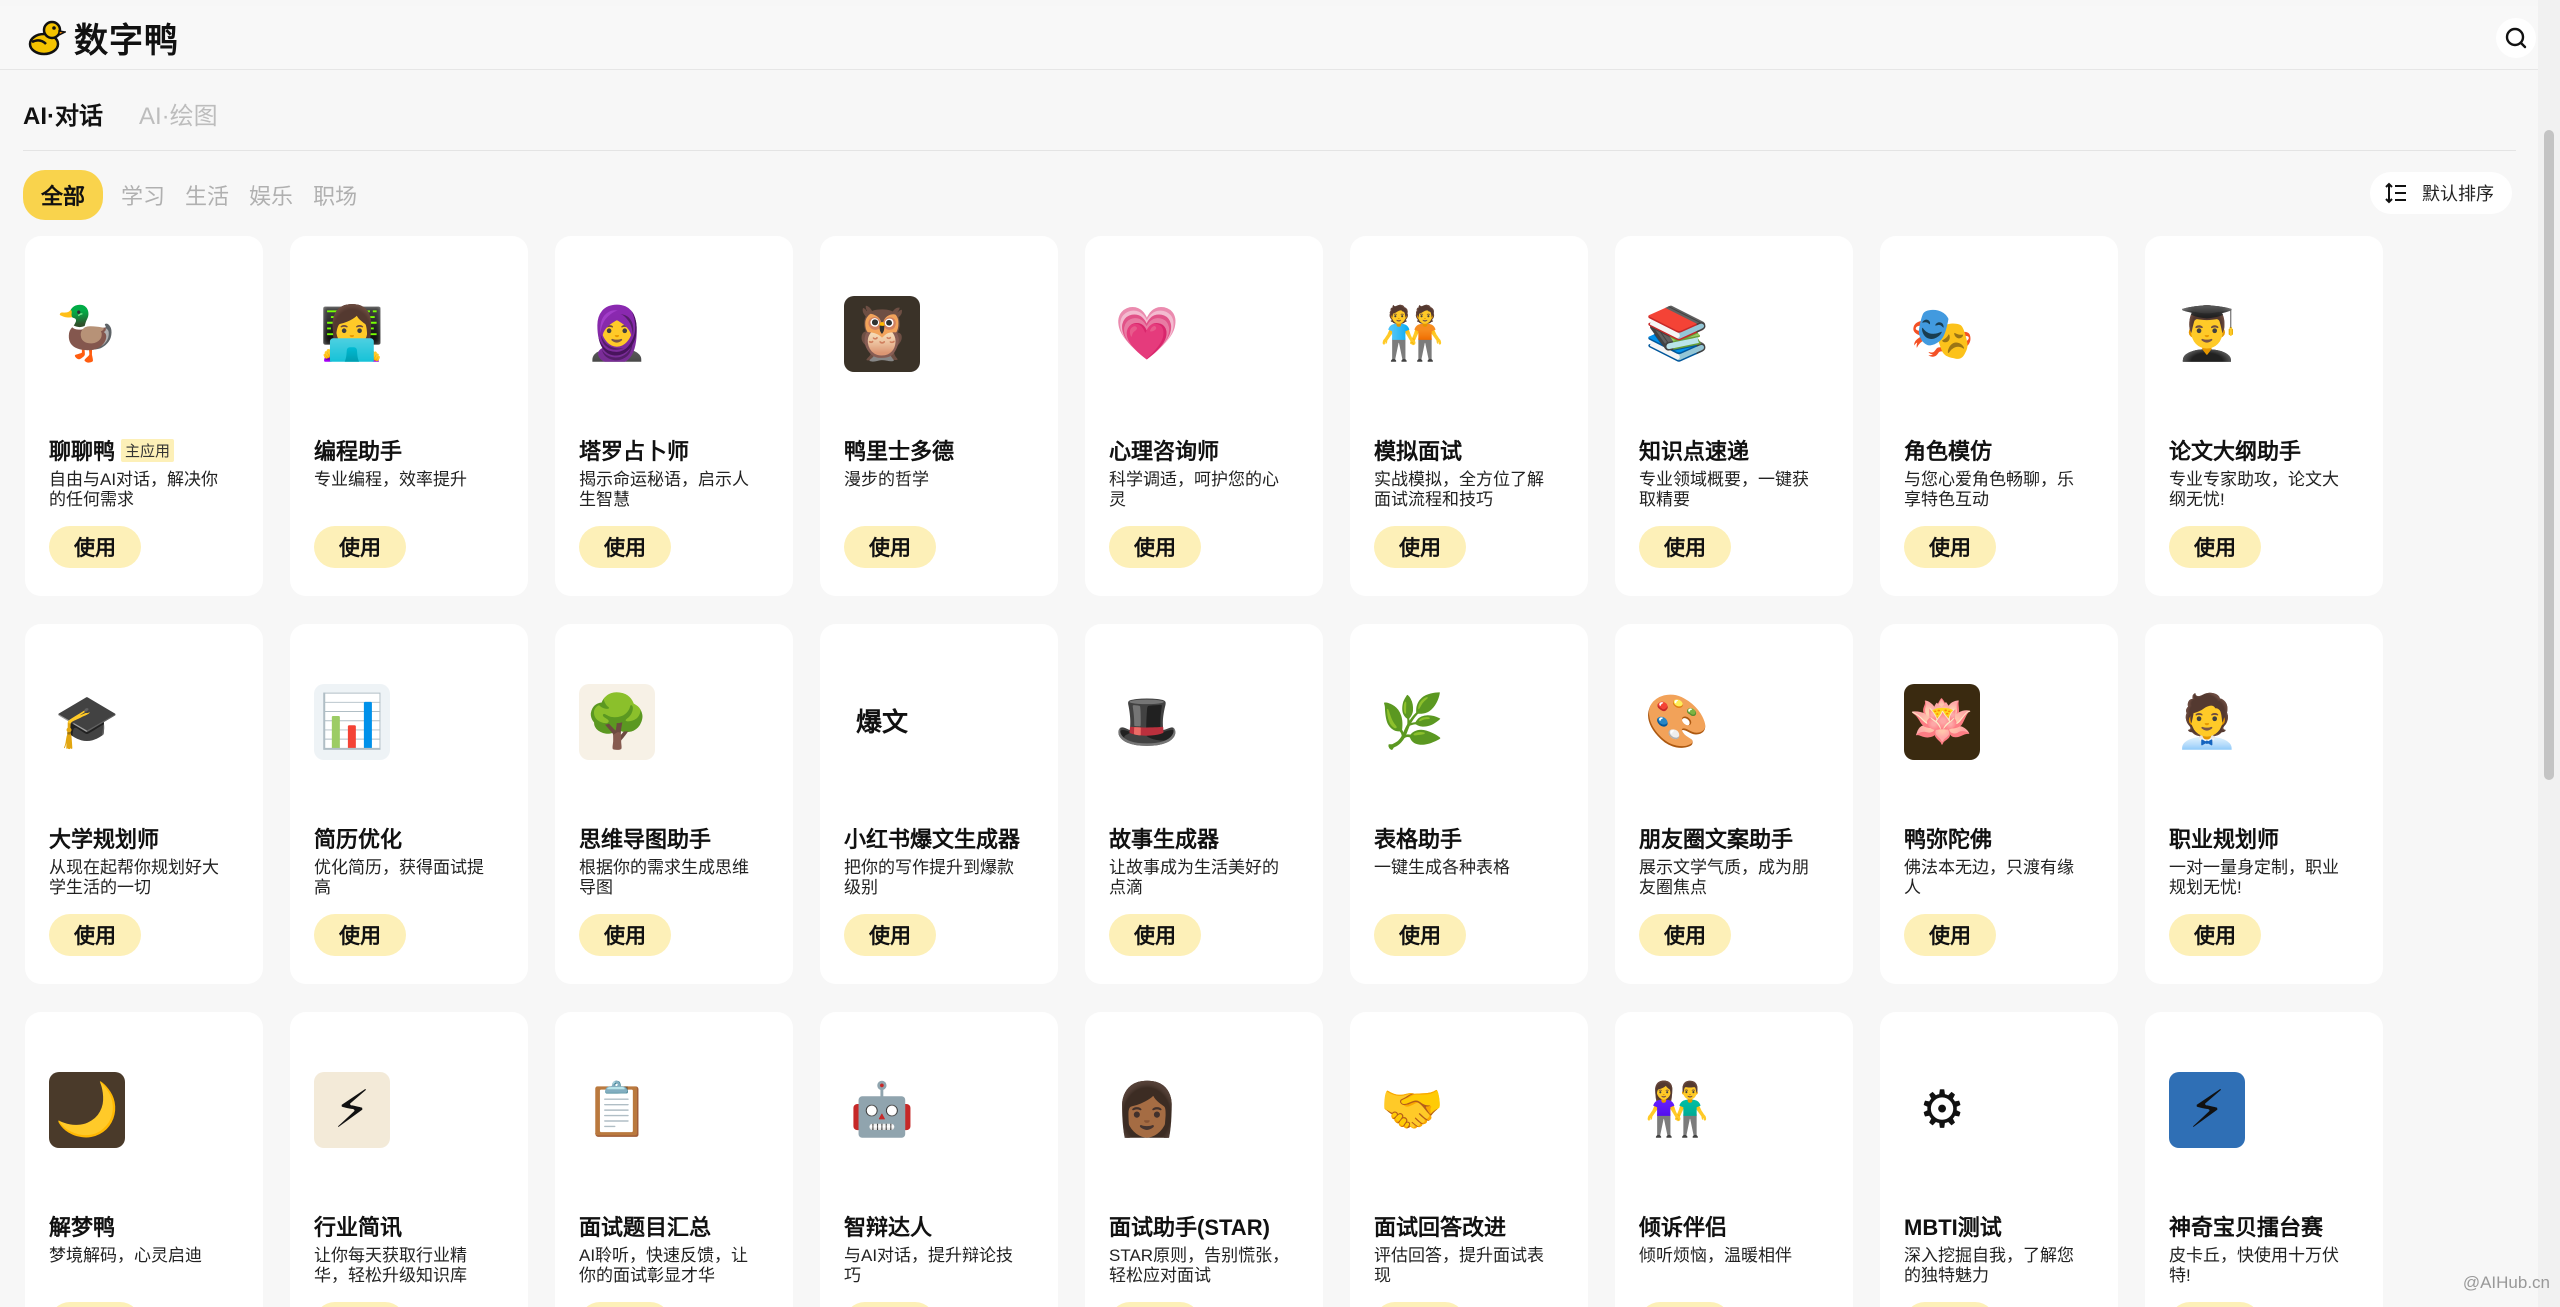 Image resolution: width=2560 pixels, height=1307 pixels. I want to click on programmer-woman-icon: 👩‍💻, so click(352, 334).